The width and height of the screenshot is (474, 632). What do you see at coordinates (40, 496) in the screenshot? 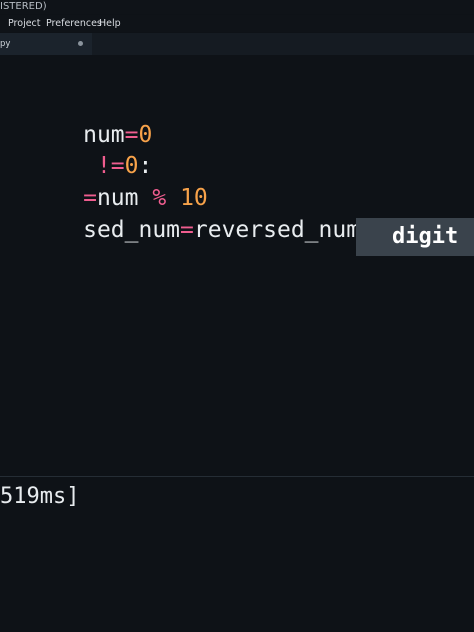
I see `console-output: 519ms]` at bounding box center [40, 496].